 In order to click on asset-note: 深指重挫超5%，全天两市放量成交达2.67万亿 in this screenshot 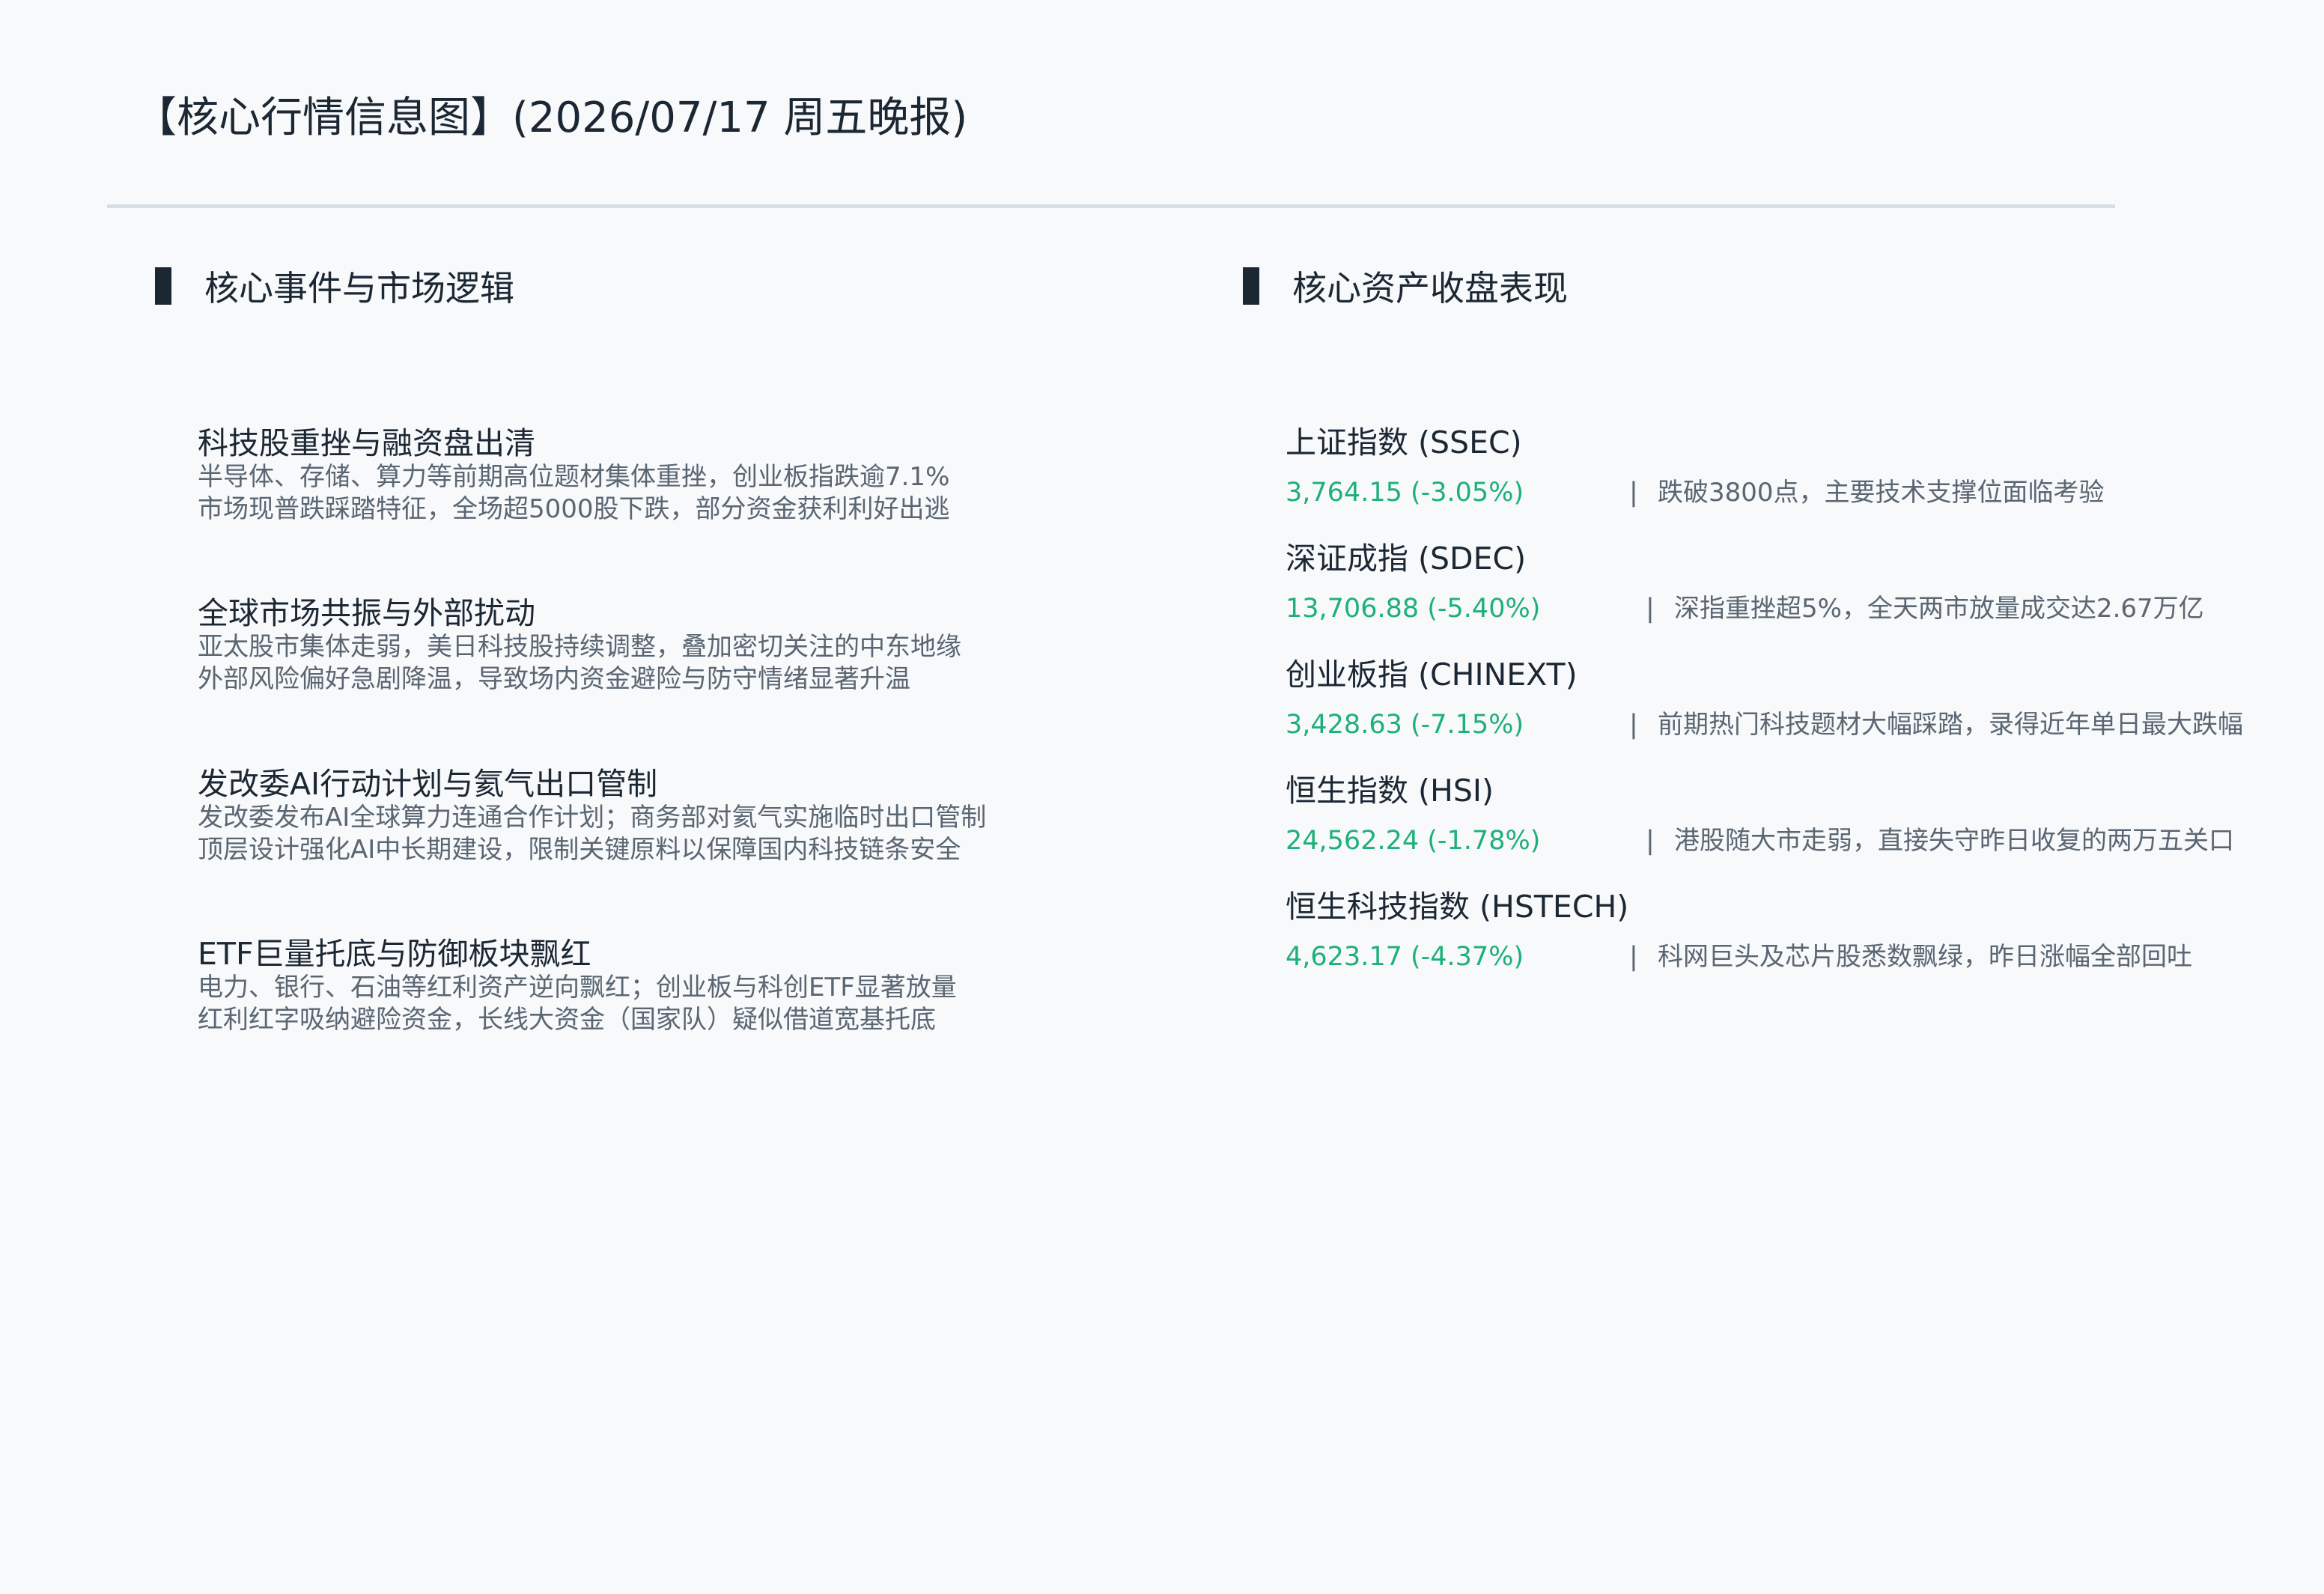, I will do `click(1939, 609)`.